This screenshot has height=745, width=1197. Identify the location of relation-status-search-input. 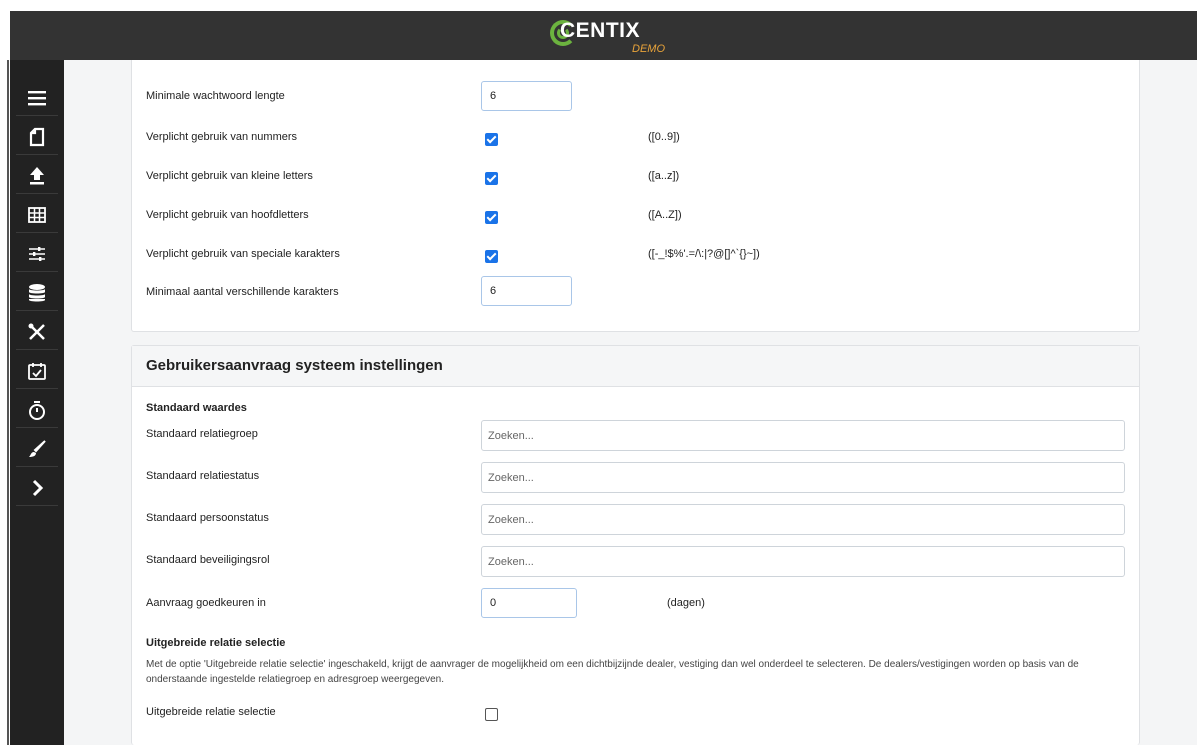
(803, 477).